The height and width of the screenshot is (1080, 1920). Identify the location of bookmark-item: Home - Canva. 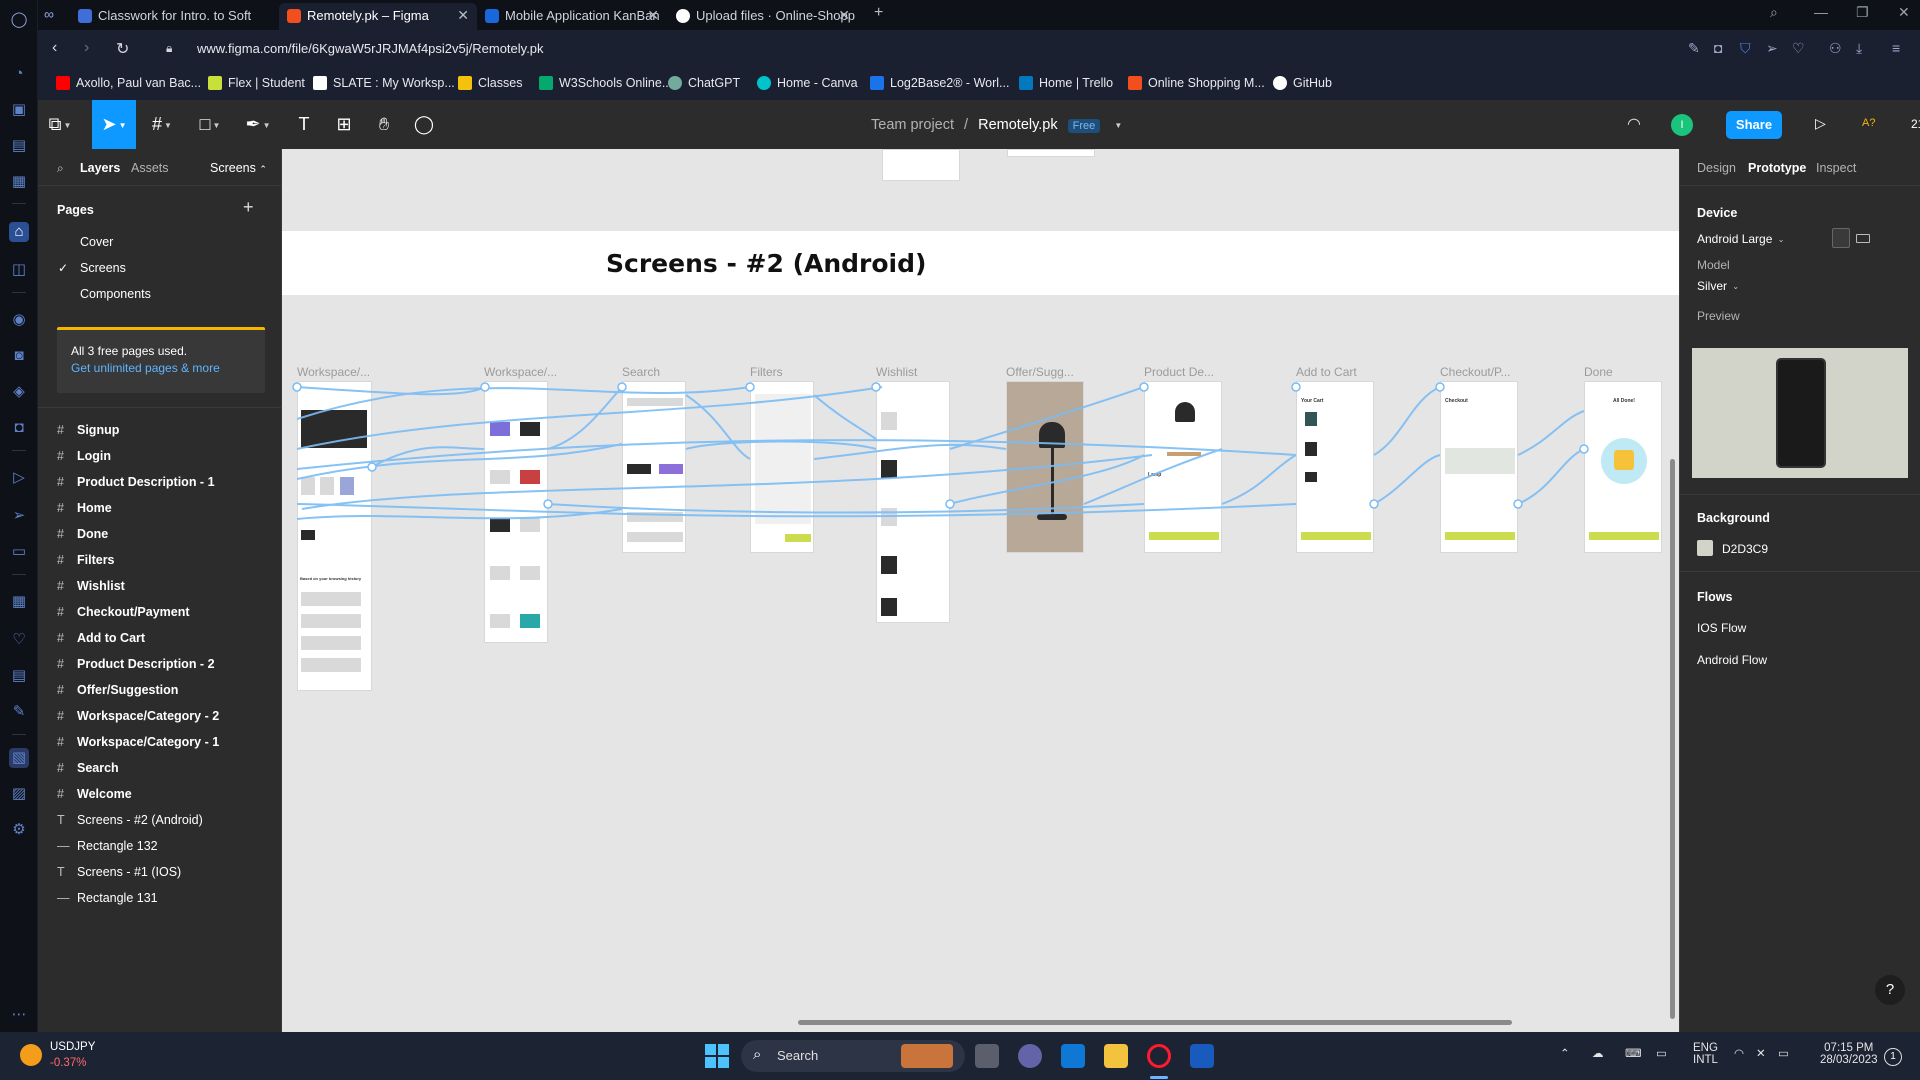
(807, 83).